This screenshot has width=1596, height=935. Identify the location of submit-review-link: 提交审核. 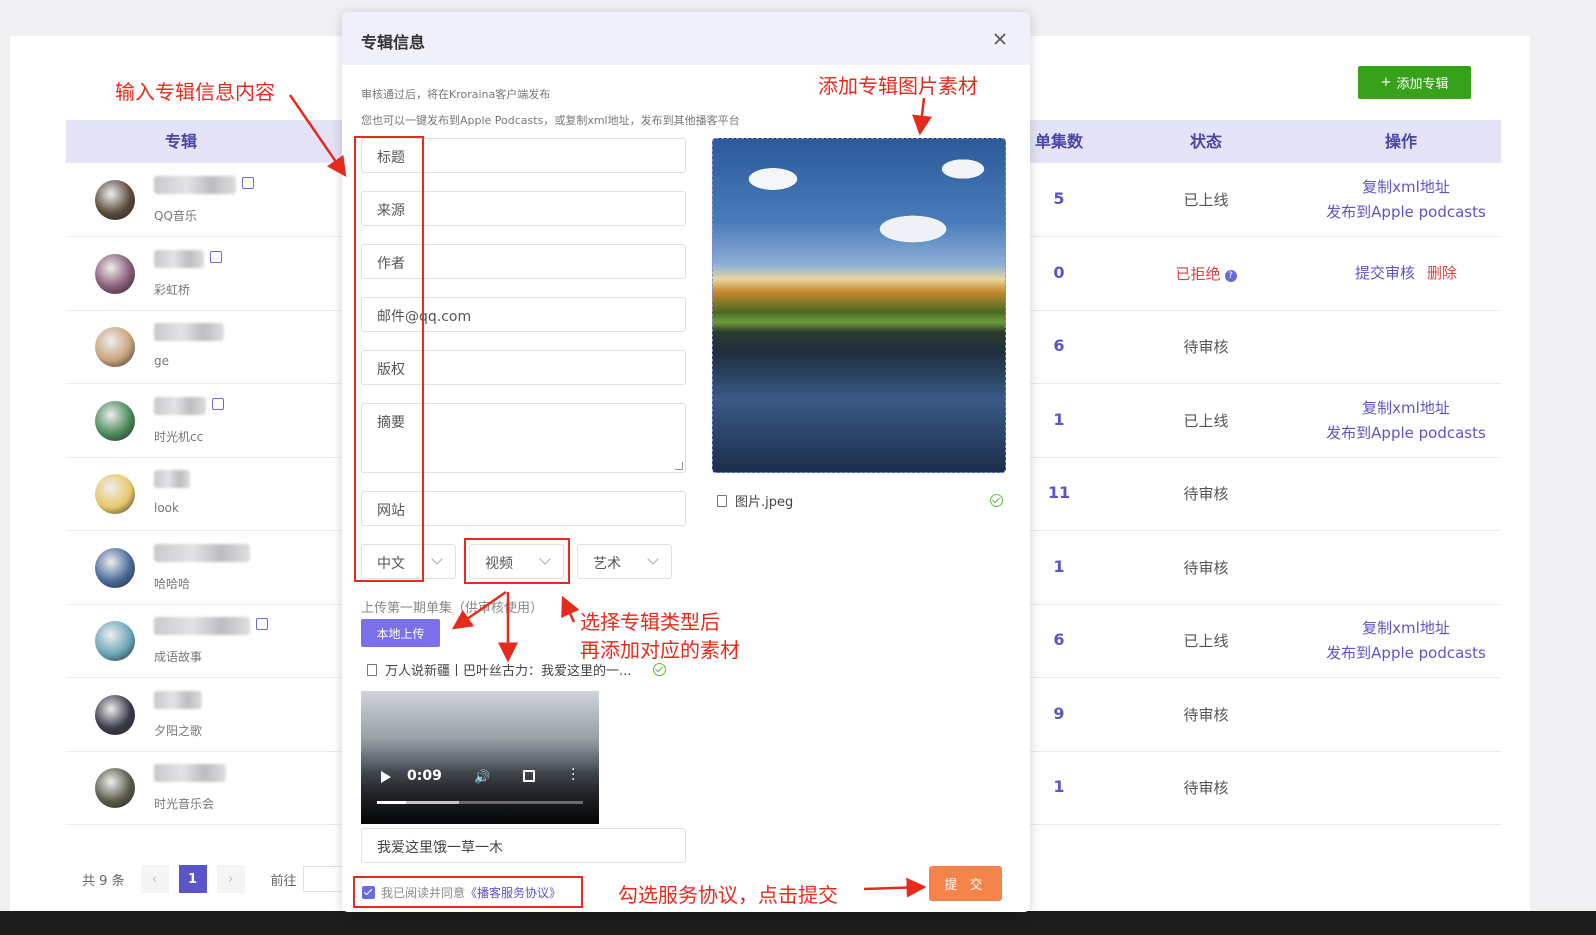
(1385, 273).